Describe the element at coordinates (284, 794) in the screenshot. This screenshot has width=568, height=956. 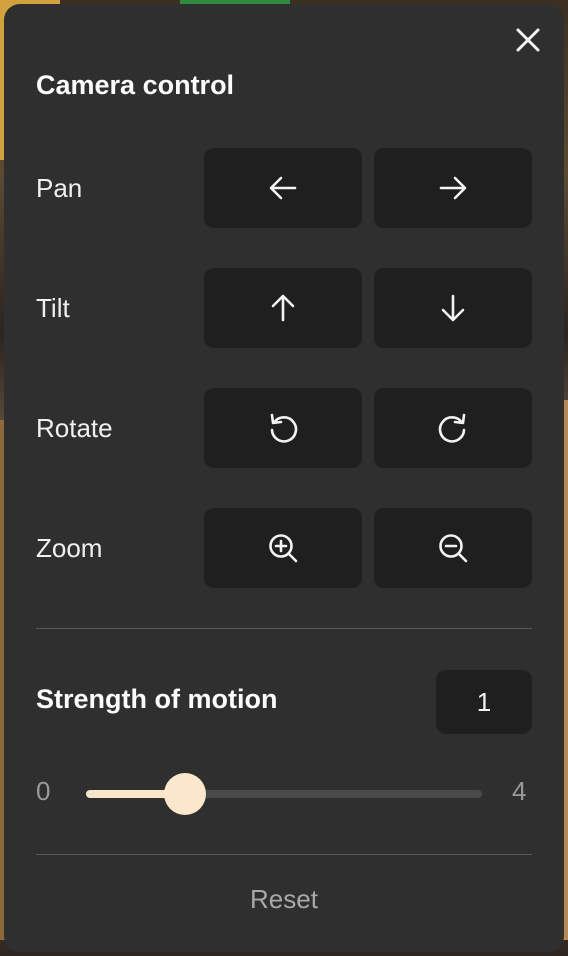
I see `strength-slider` at that location.